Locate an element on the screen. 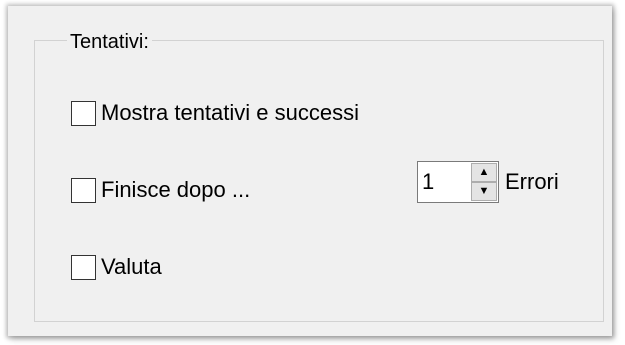  show-attempts-checkbox is located at coordinates (83, 113).